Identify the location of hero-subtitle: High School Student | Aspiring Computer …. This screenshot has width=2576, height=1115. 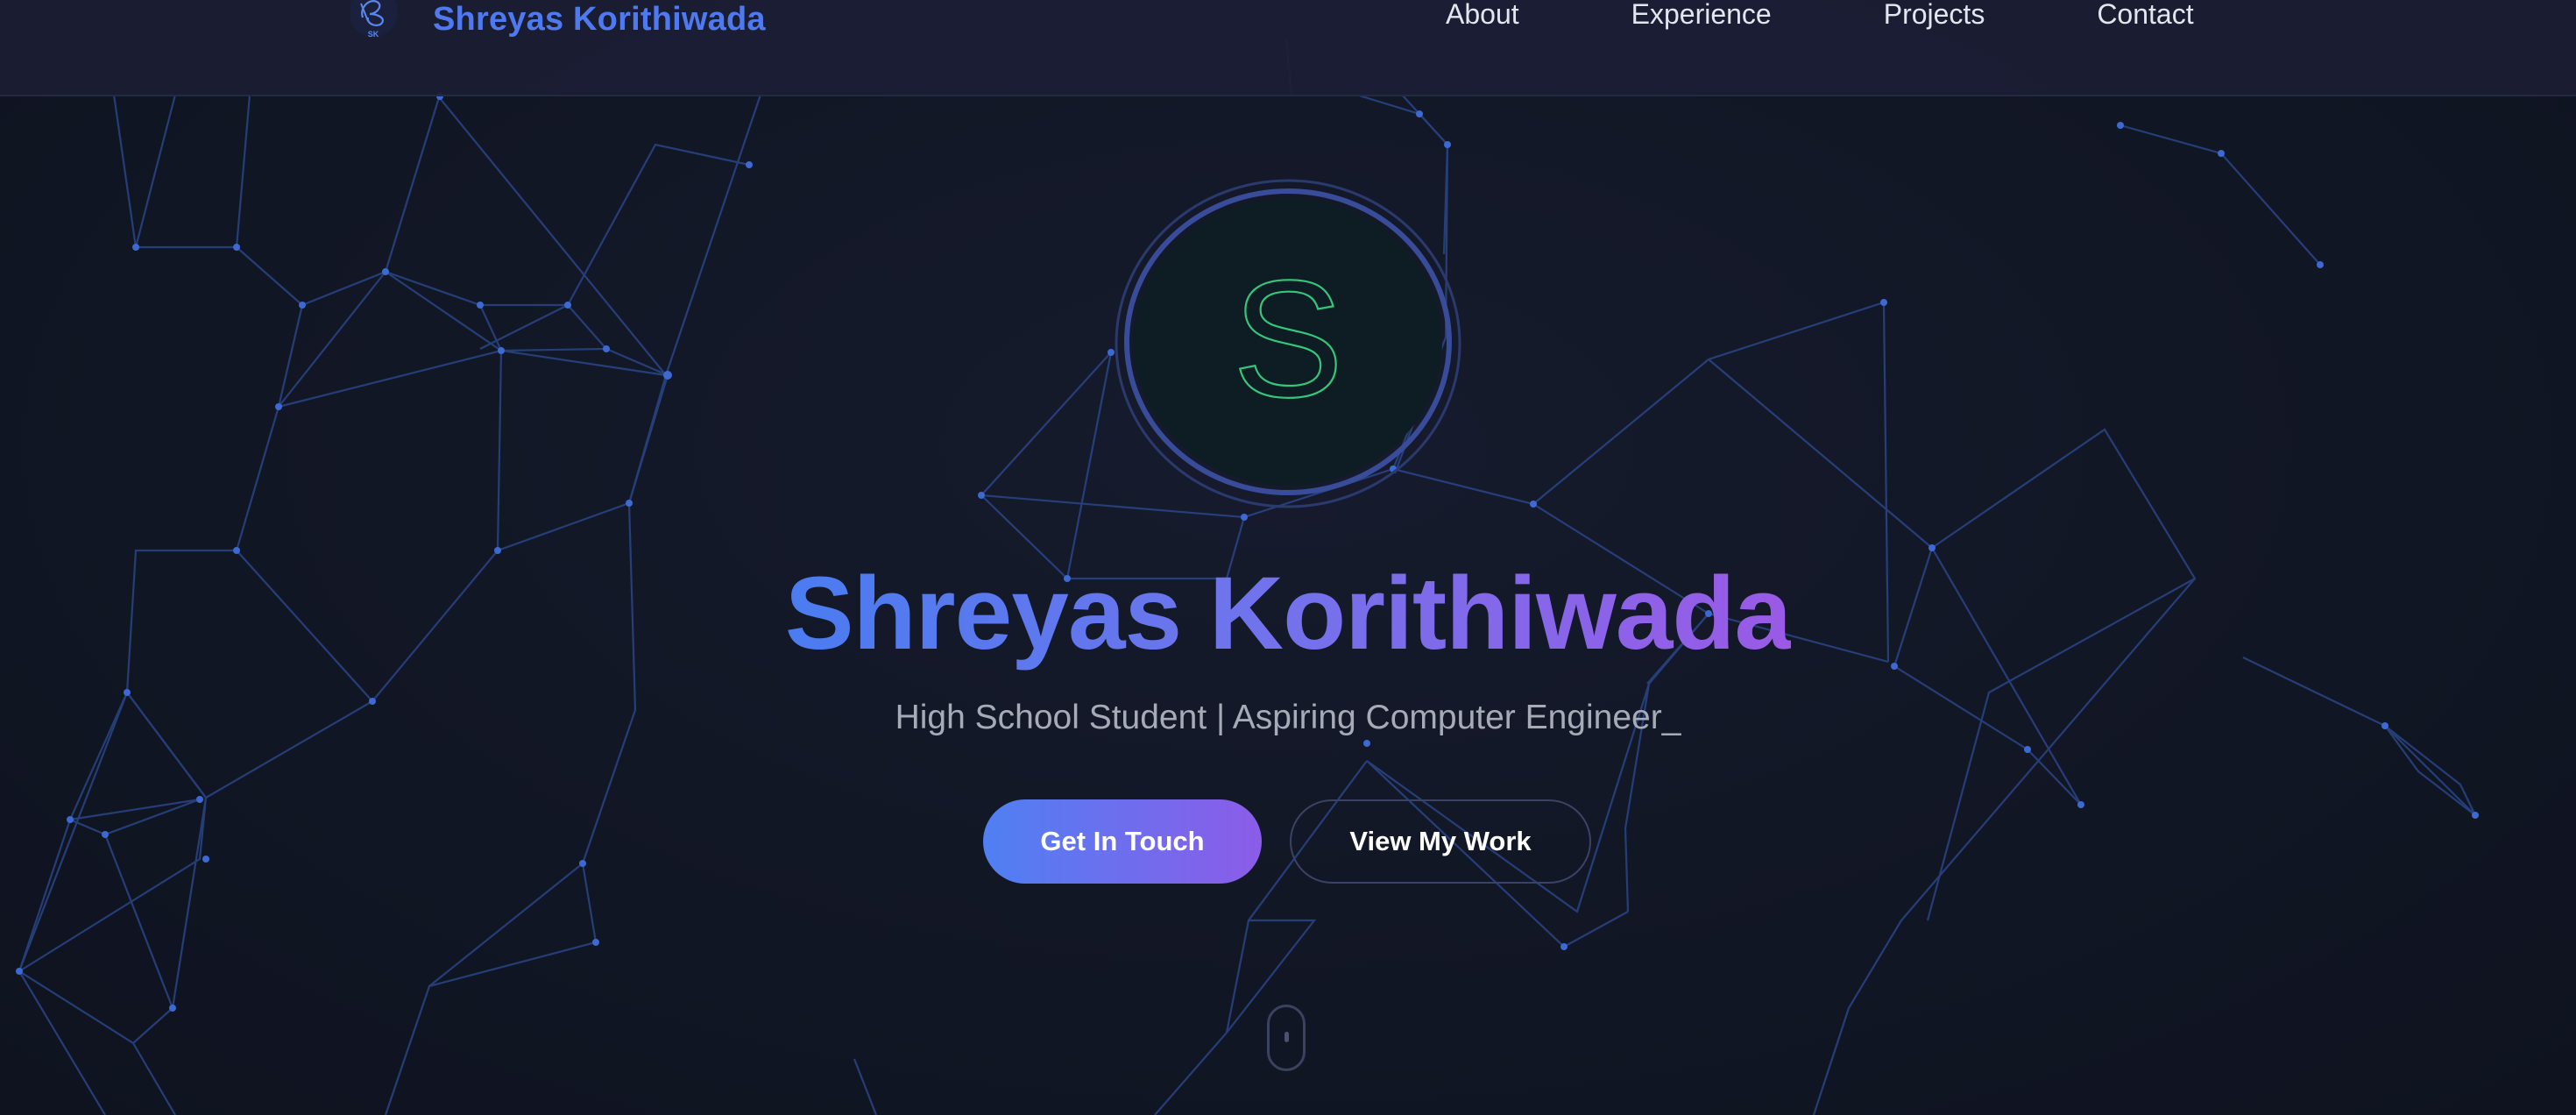
(1288, 717).